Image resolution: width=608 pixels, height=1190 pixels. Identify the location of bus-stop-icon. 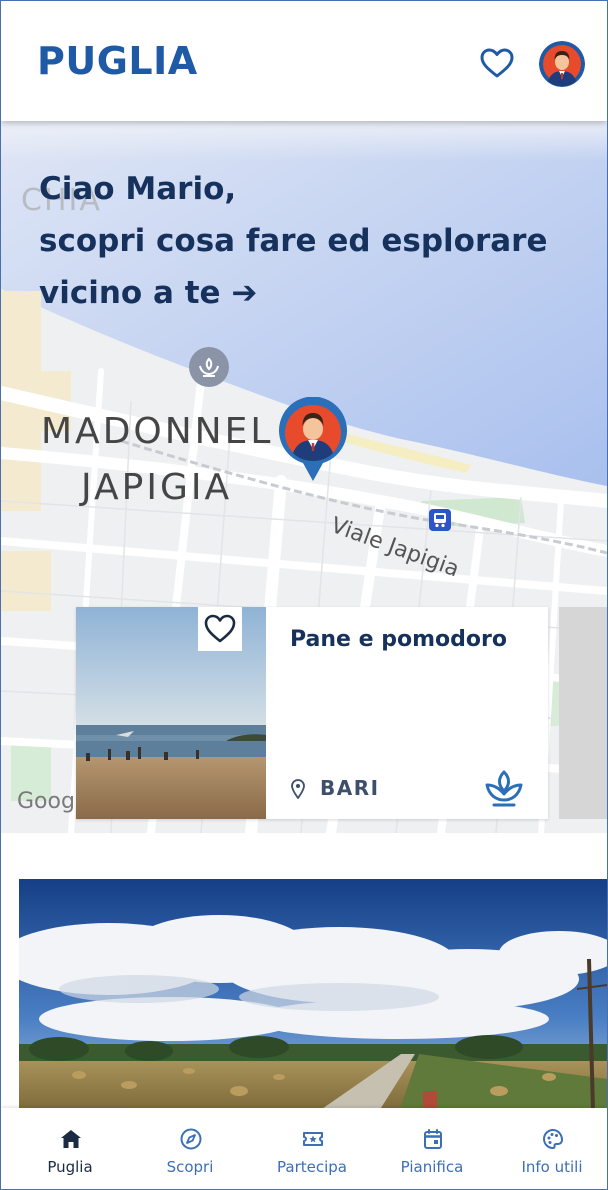
(440, 520).